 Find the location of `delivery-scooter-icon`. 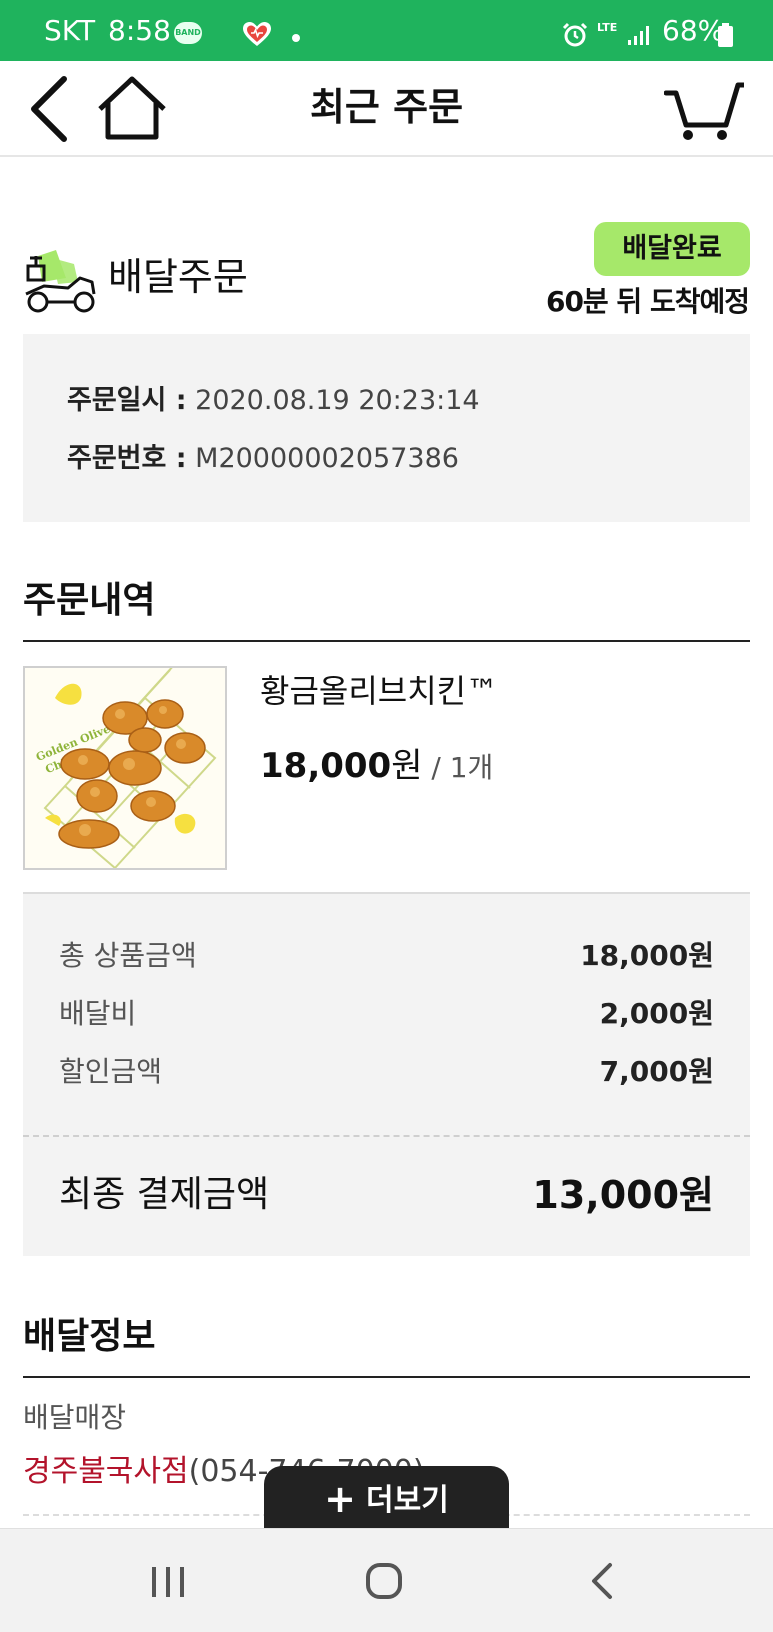

delivery-scooter-icon is located at coordinates (60, 281).